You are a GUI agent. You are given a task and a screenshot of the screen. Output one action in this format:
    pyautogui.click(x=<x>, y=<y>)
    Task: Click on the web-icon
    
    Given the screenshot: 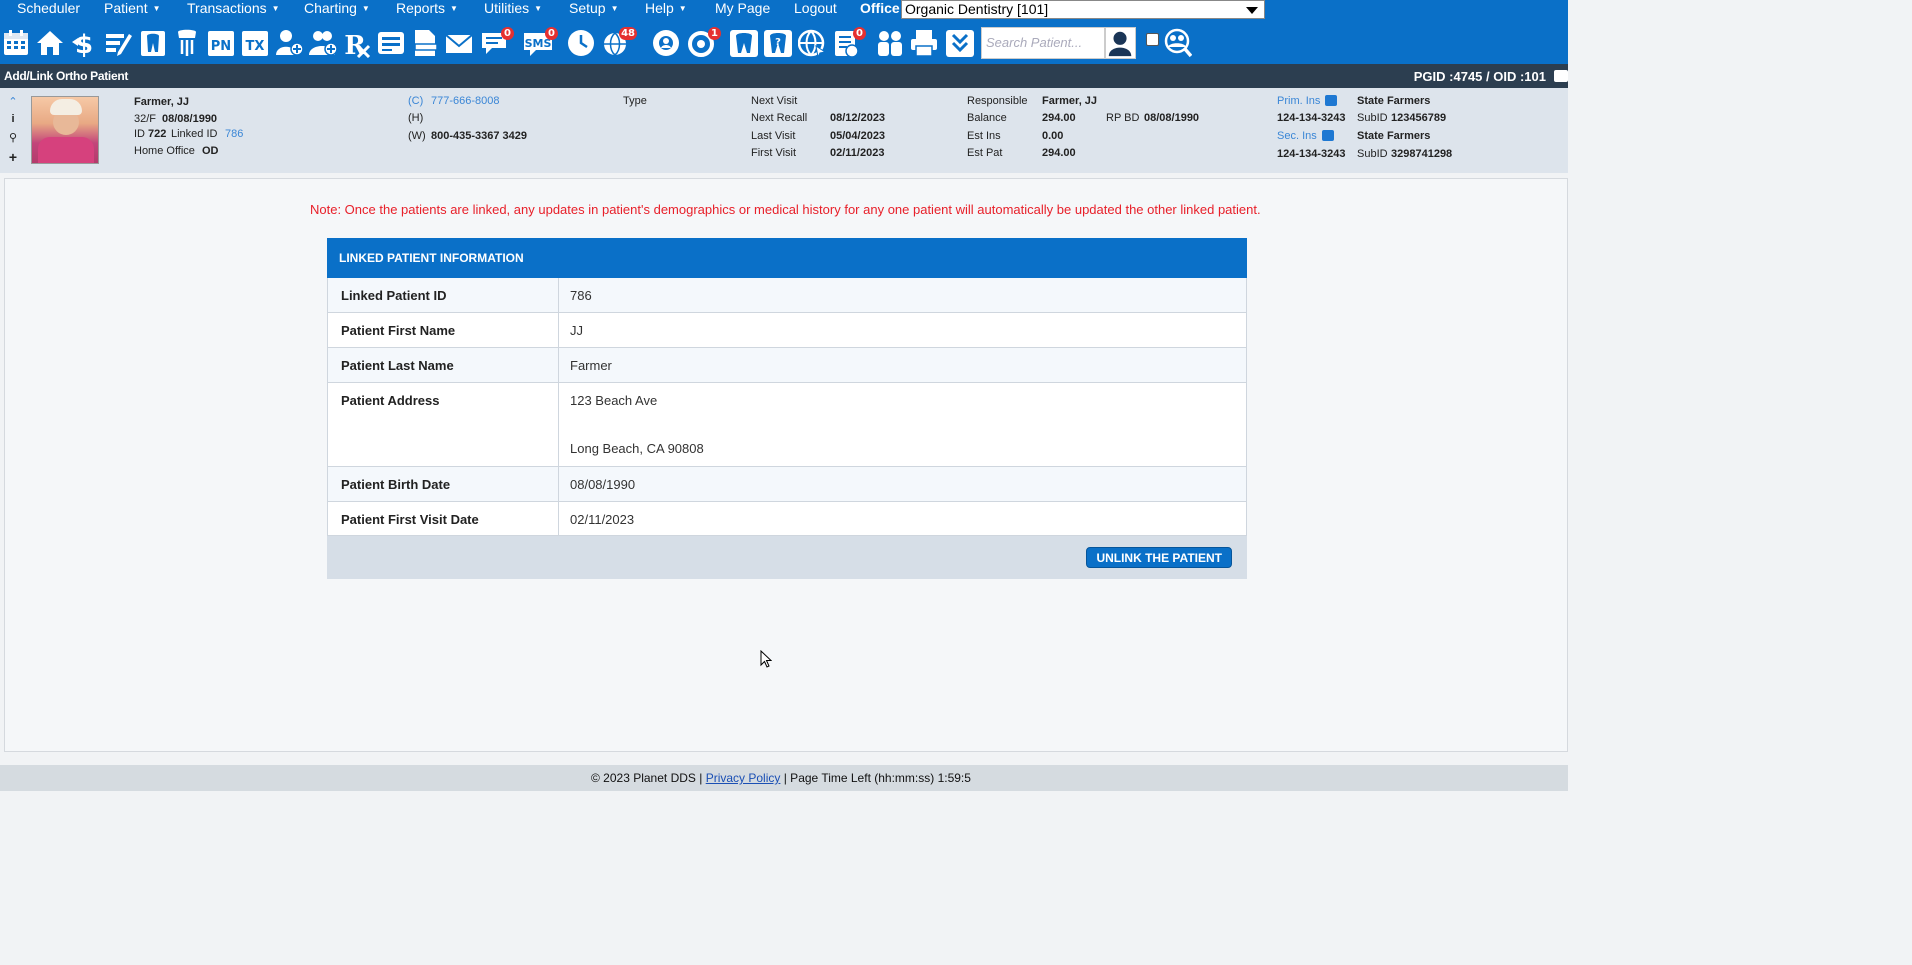 What is the action you would take?
    pyautogui.click(x=812, y=43)
    